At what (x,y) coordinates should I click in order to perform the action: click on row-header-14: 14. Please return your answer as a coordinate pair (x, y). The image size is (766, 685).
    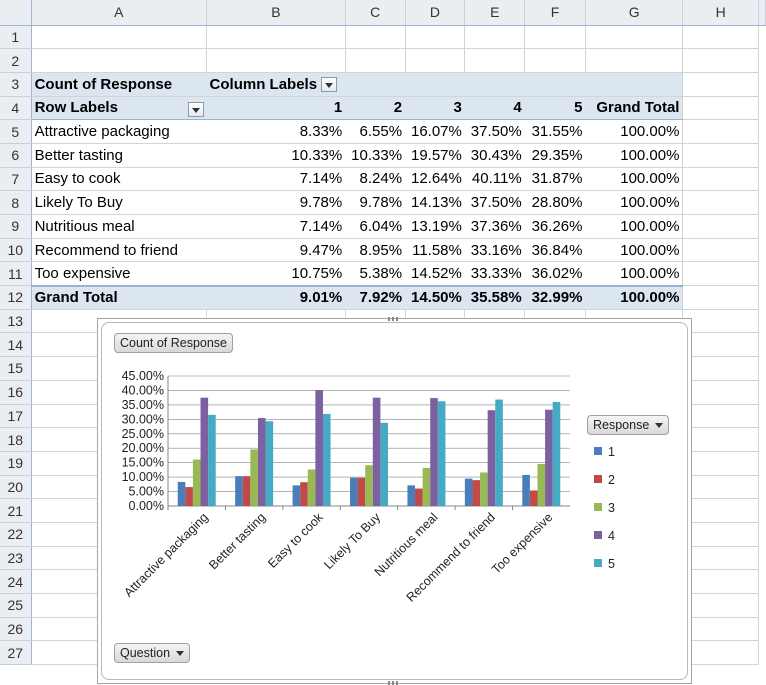
    Looking at the image, I should click on (16, 345).